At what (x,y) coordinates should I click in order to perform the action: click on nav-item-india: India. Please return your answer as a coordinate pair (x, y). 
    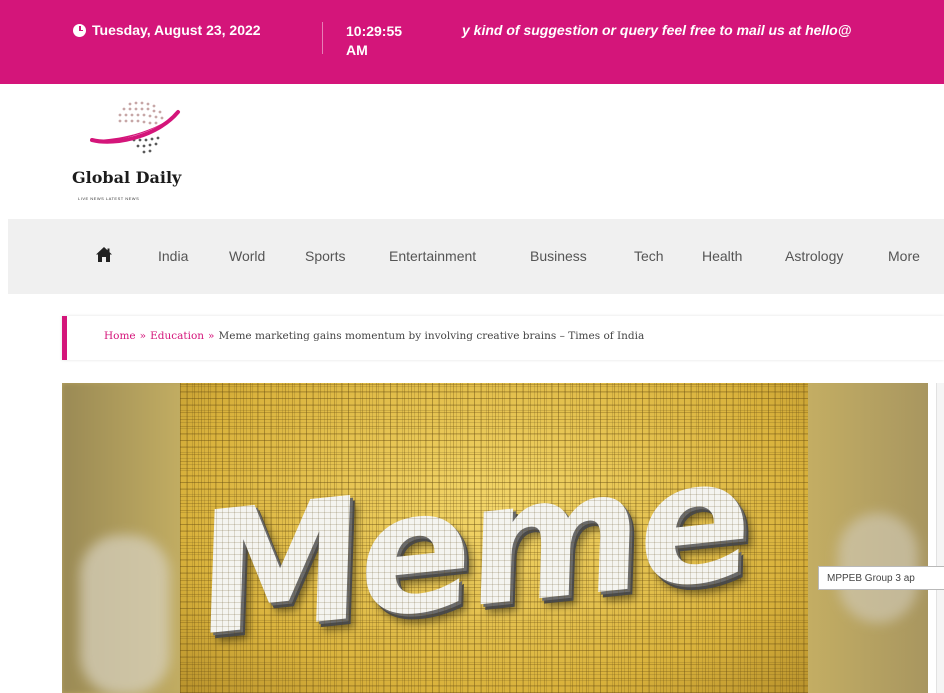
    Looking at the image, I should click on (173, 256).